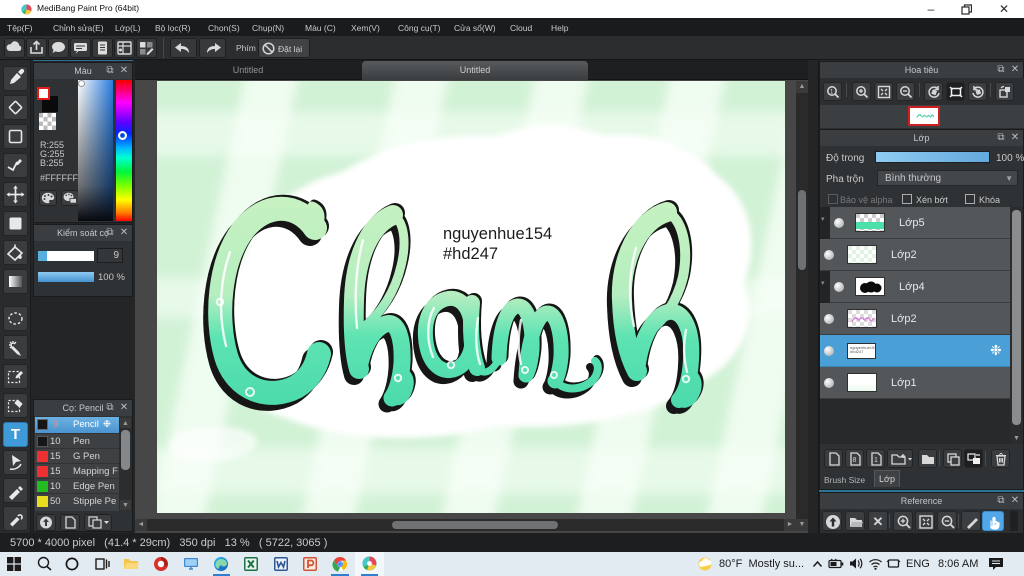  What do you see at coordinates (497, 234) in the screenshot?
I see `svg-text: nguyenhue154` at bounding box center [497, 234].